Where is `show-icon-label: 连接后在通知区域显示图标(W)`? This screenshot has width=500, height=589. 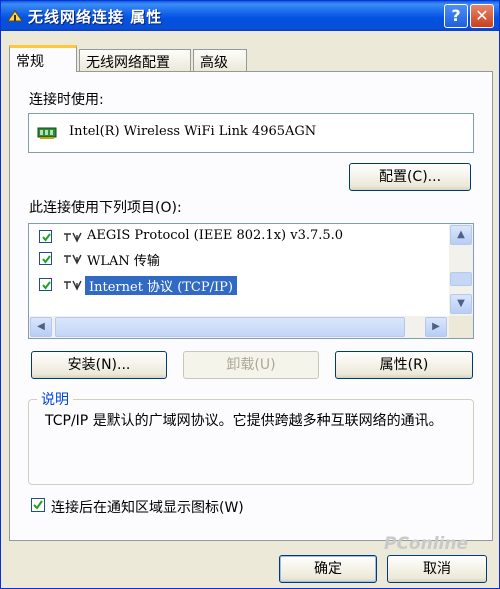 show-icon-label: 连接后在通知区域显示图标(W) is located at coordinates (147, 507).